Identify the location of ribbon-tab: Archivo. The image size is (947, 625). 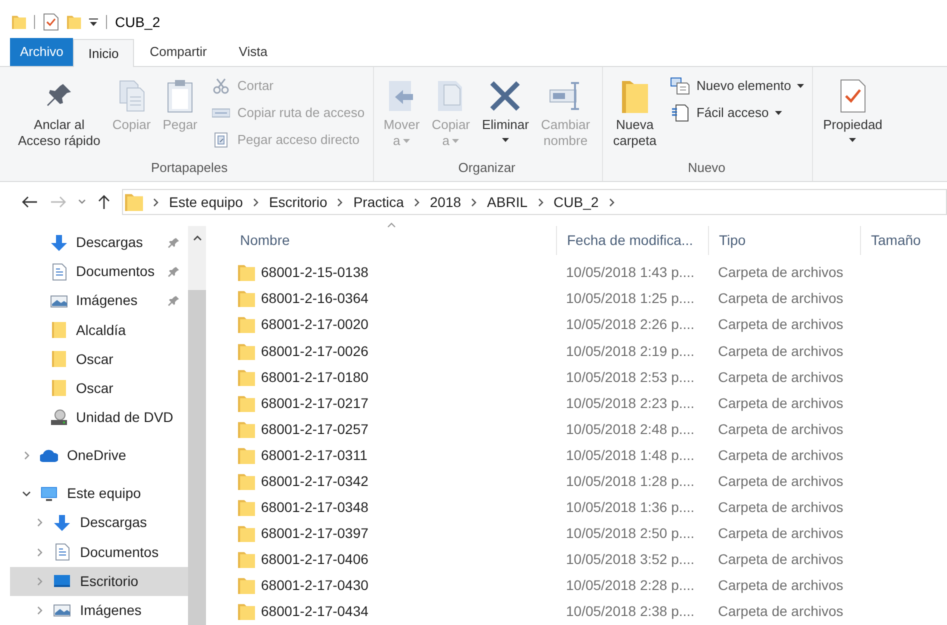
(42, 52).